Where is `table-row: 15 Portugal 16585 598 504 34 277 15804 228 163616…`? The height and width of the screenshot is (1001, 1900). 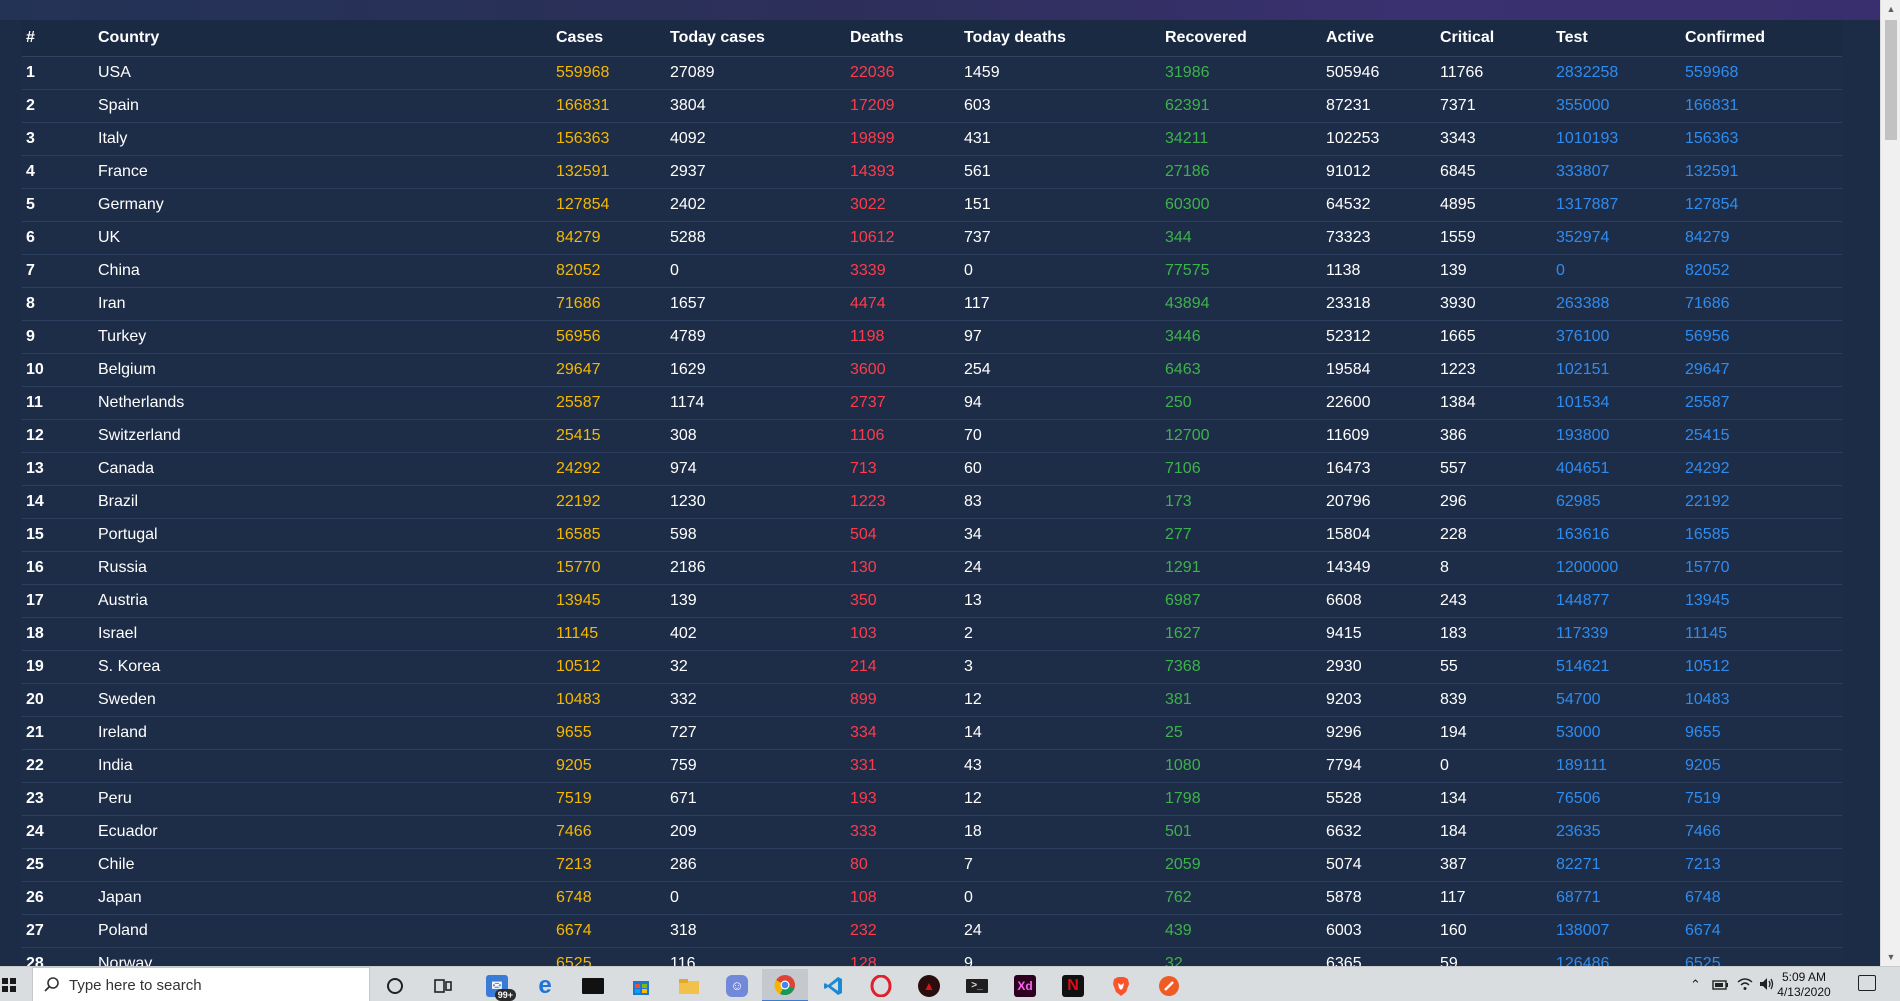 table-row: 15 Portugal 16585 598 504 34 277 15804 228 163616… is located at coordinates (932, 535).